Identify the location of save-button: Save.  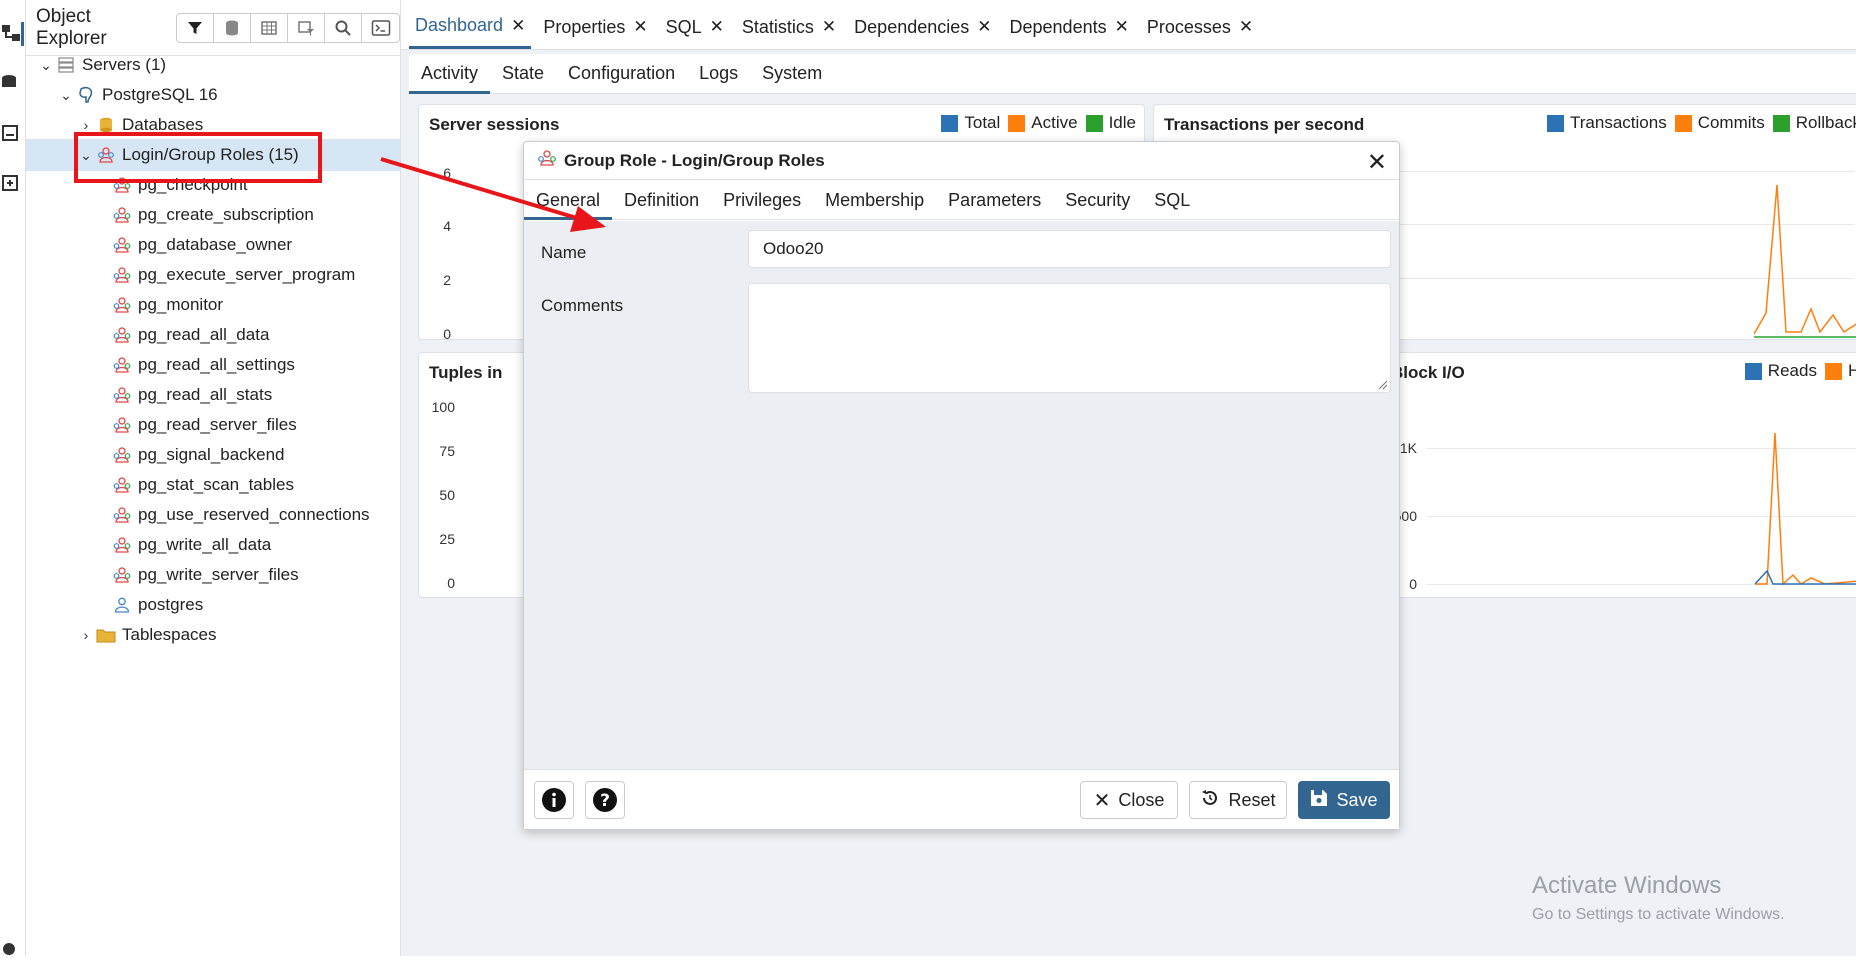
(1344, 800).